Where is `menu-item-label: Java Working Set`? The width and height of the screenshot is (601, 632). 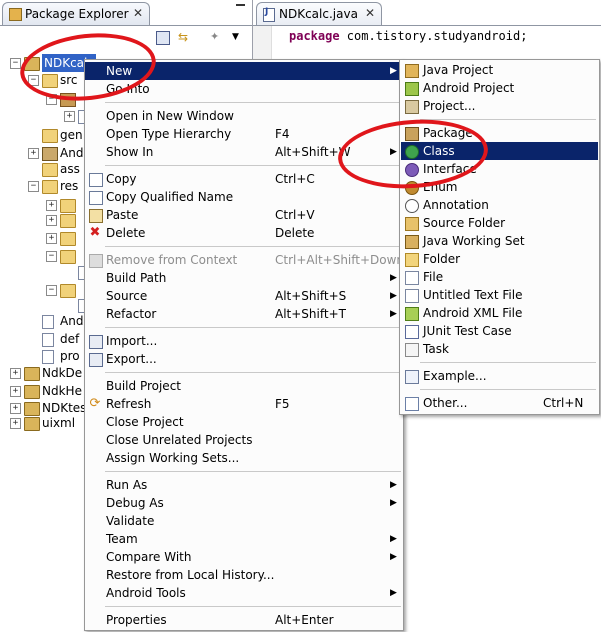
menu-item-label: Java Working Set is located at coordinates (474, 241).